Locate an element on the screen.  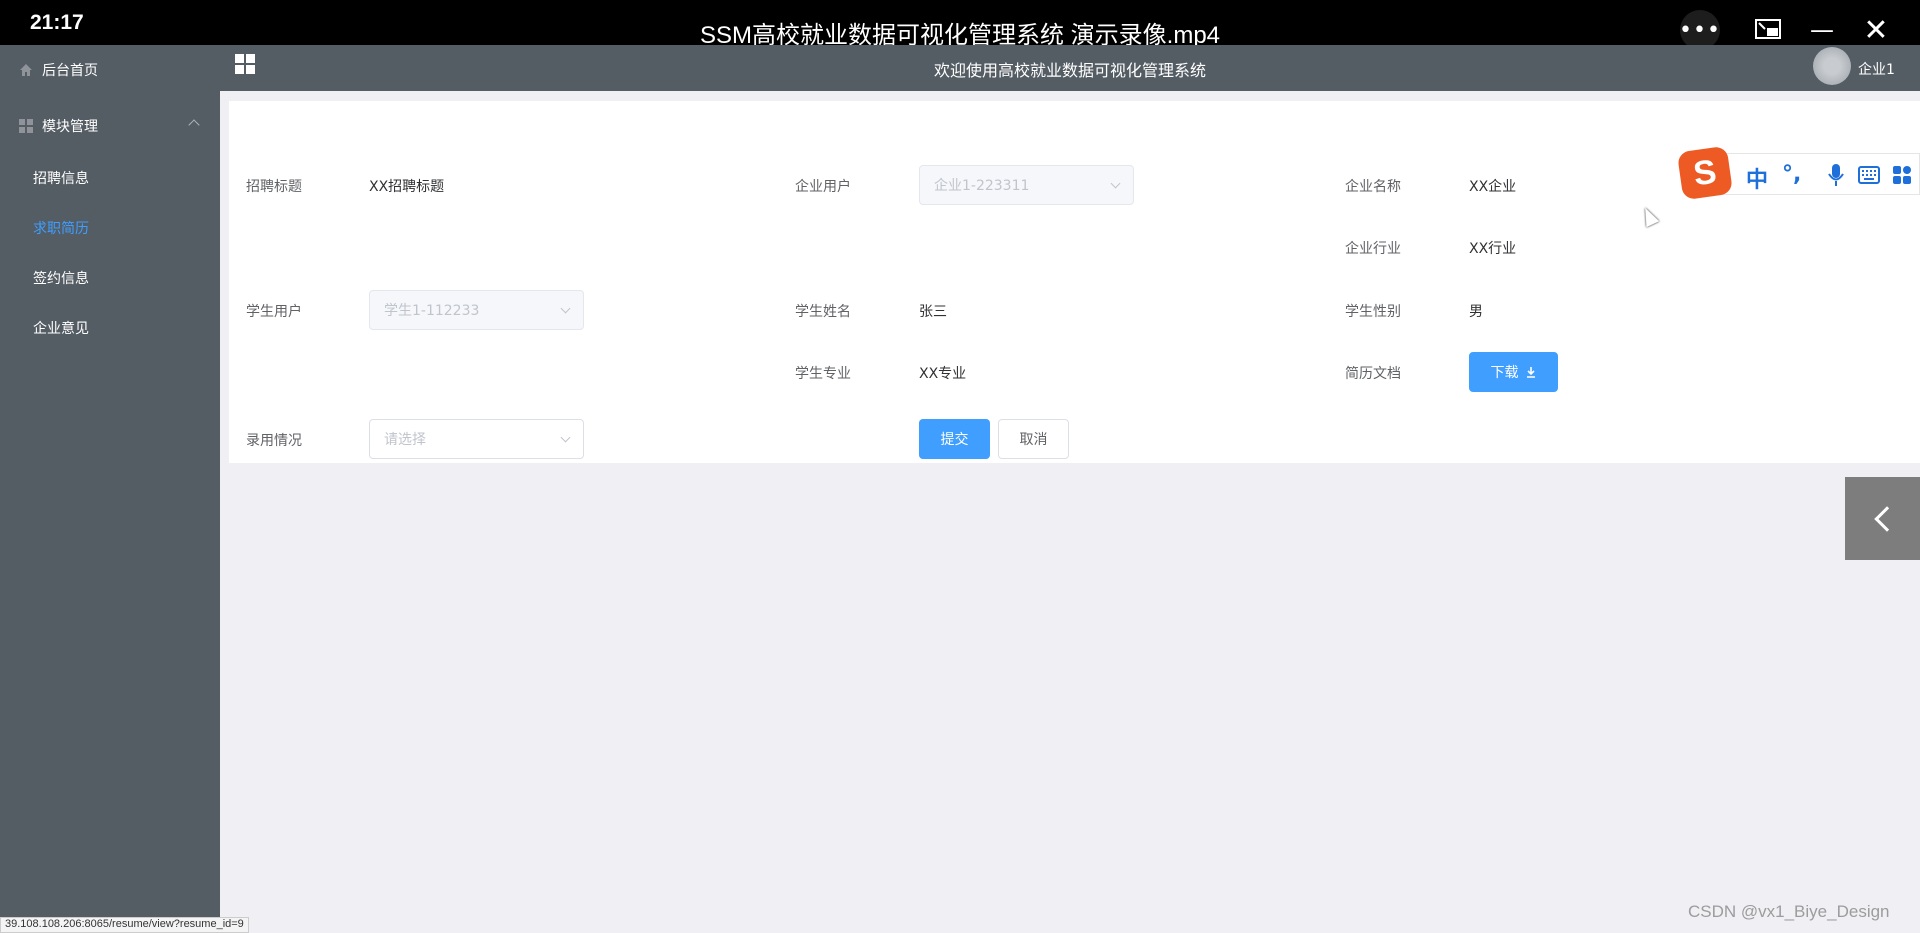
close-icon: ✕ is located at coordinates (1876, 30).